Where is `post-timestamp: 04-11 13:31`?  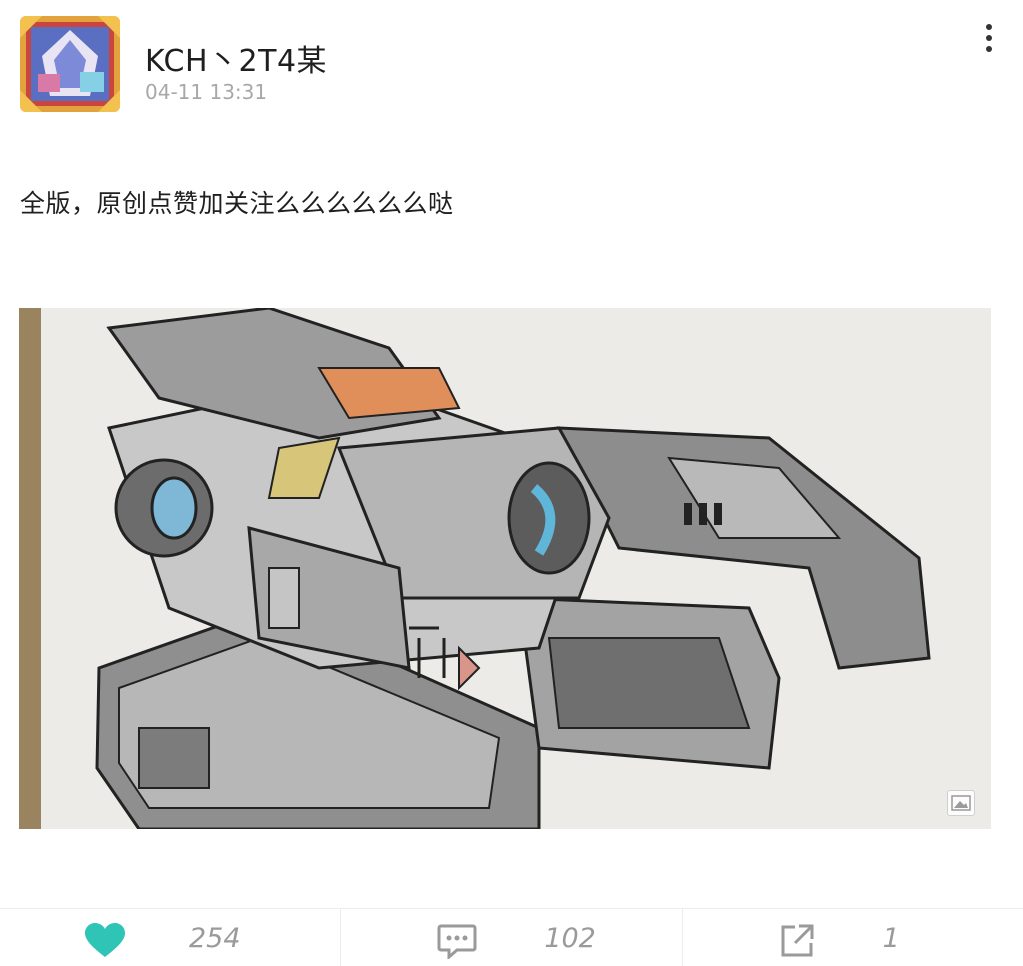
post-timestamp: 04-11 13:31 is located at coordinates (206, 92).